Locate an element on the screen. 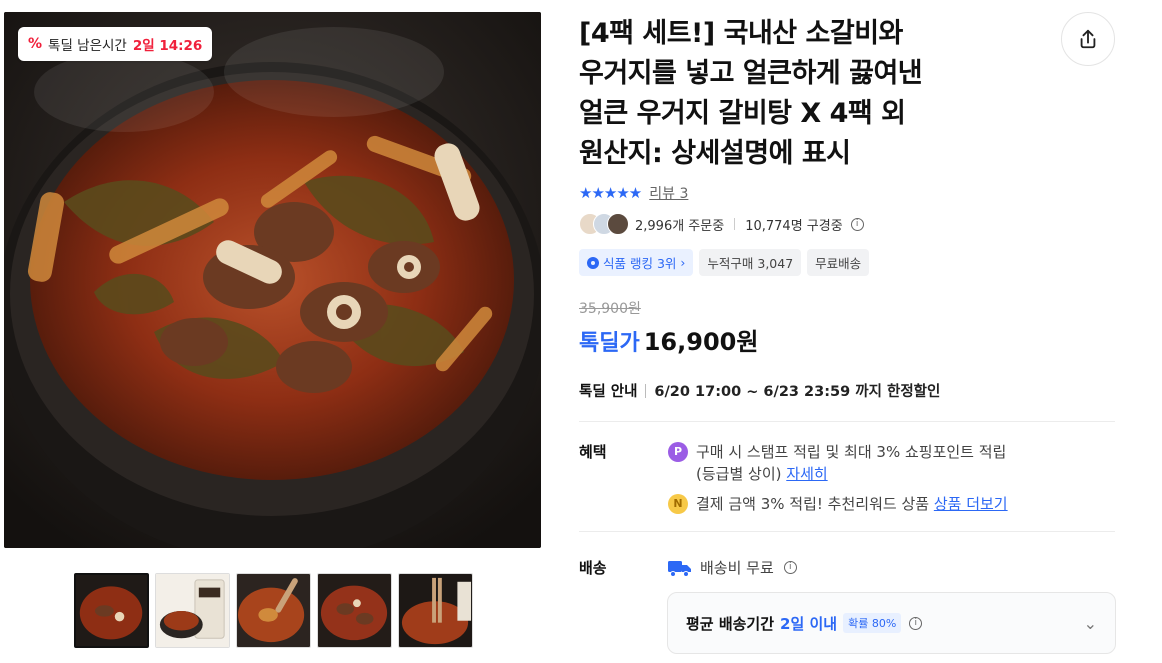 The height and width of the screenshot is (663, 1162). deal-badge-time: 2일 14:26 is located at coordinates (167, 46).